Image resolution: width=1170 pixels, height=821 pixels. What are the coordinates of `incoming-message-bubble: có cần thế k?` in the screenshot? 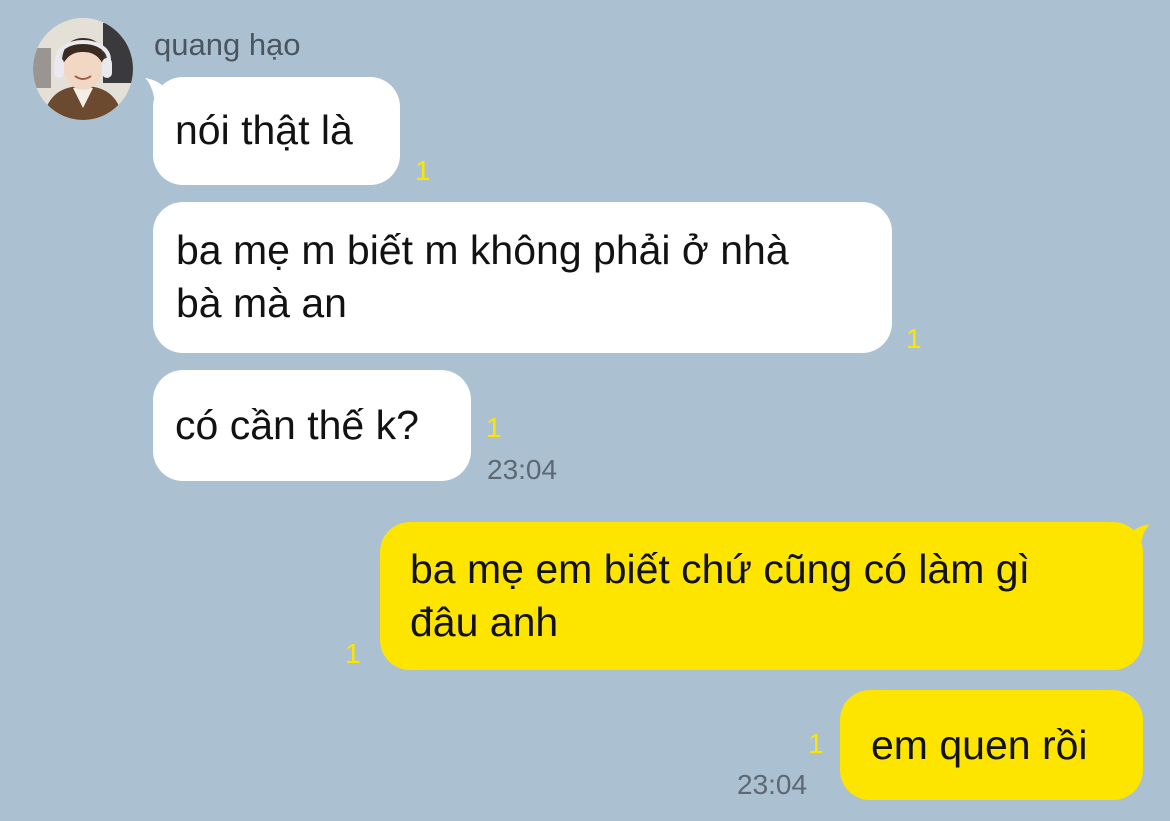 It's located at (312, 425).